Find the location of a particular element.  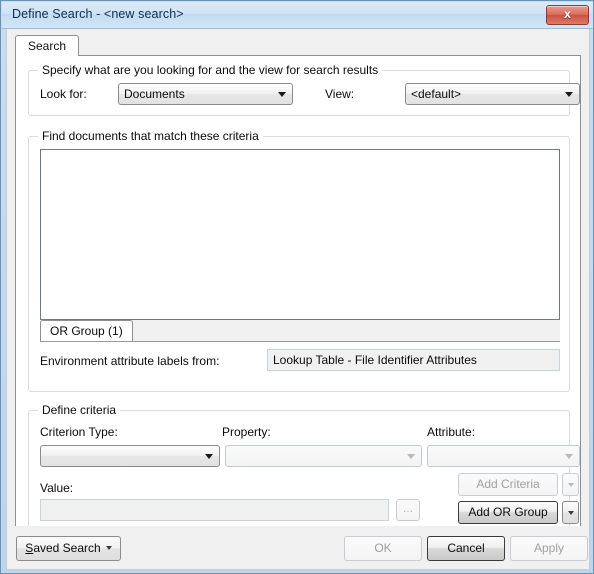

define-criteria-legend: Define criteria is located at coordinates (79, 410).